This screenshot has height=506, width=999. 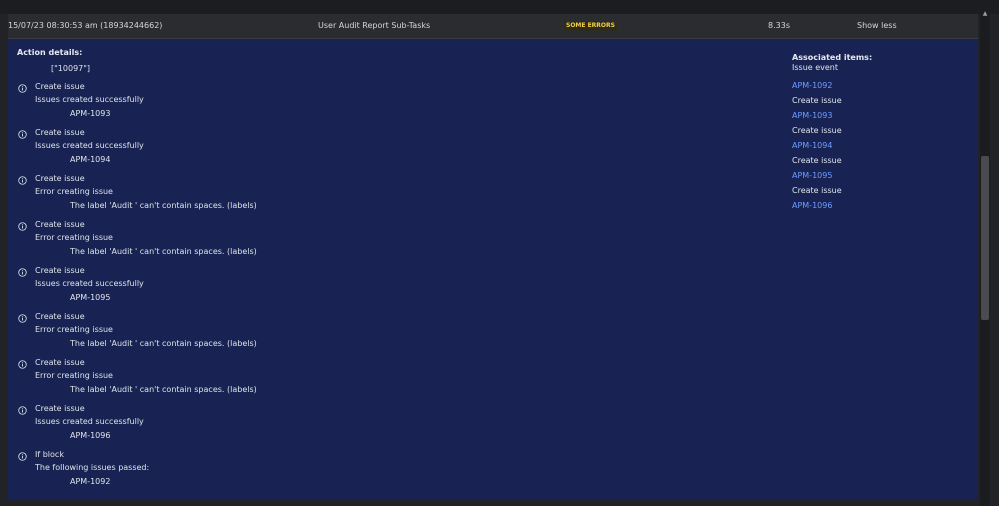 I want to click on scrollbar-thumb, so click(x=985, y=238).